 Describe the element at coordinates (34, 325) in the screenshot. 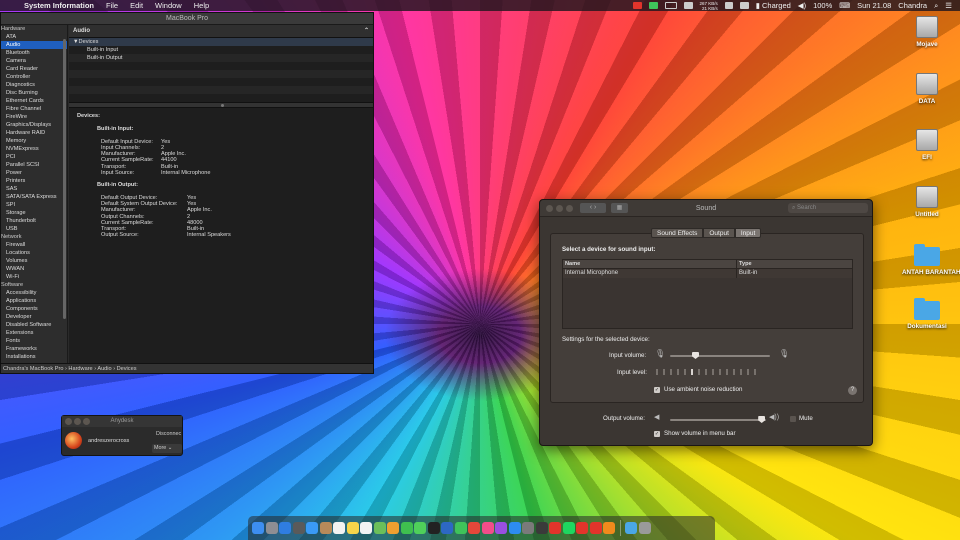

I see `sidebar-item: Disabled Software` at that location.